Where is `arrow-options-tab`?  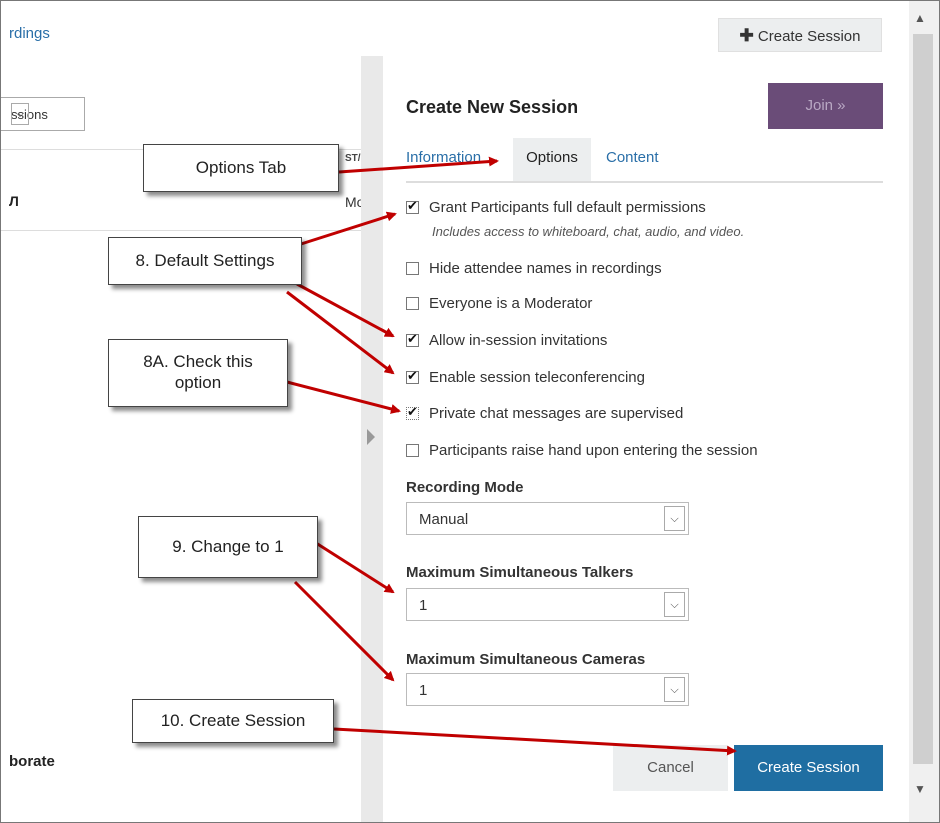
arrow-options-tab is located at coordinates (418, 165).